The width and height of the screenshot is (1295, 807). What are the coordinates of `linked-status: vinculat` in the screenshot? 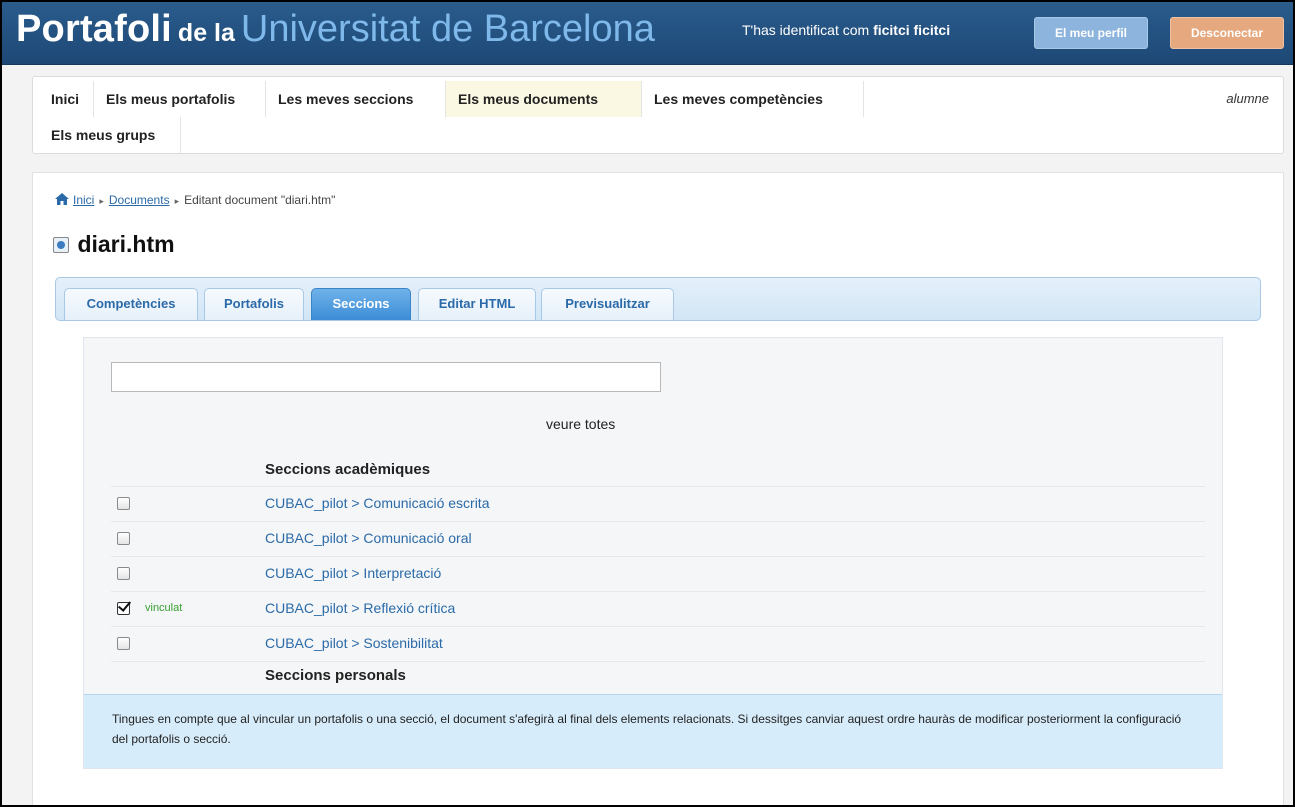 It's located at (164, 608).